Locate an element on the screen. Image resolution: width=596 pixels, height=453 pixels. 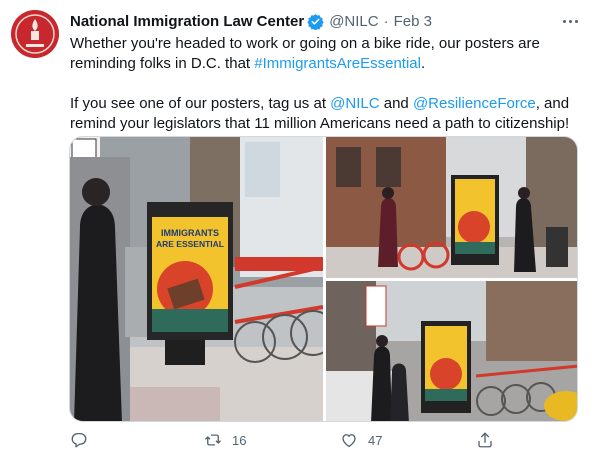
mention-link-resilienceforce: @ResilienceForce is located at coordinates (474, 103).